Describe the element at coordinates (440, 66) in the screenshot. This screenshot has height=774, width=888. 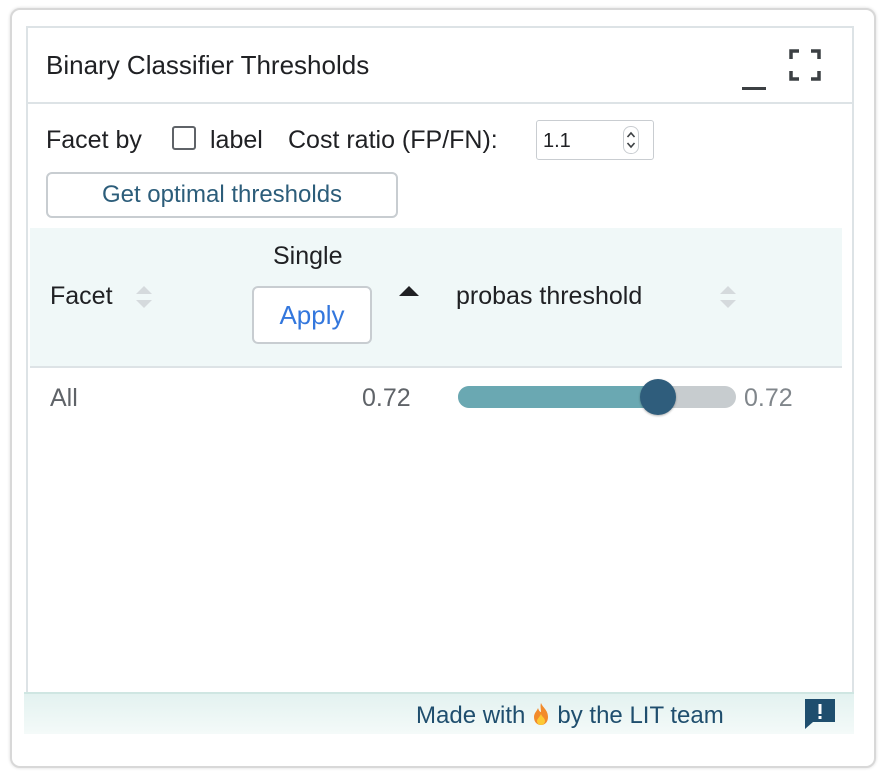
I see `module-header: Binary Classifier Thresholds` at that location.